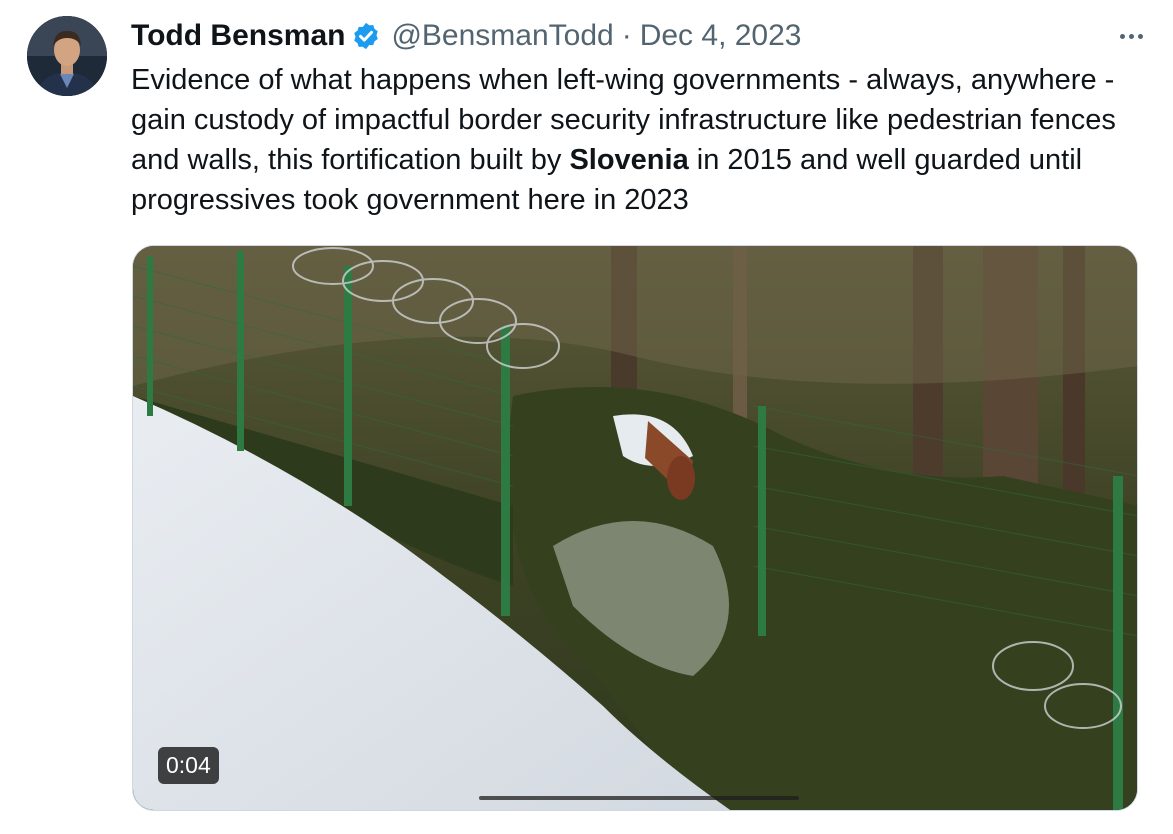 The height and width of the screenshot is (834, 1173). I want to click on tweet-text-bold: Slovenia, so click(629, 160).